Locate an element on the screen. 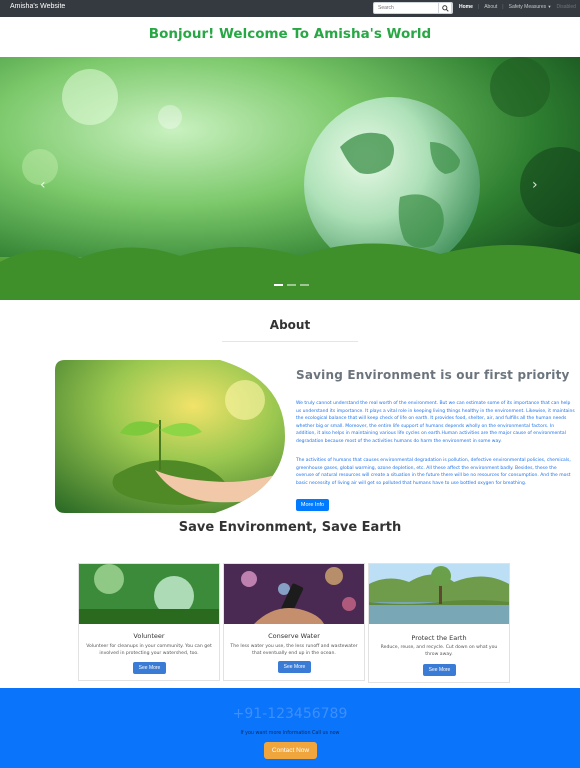  navbar-brand: Amisha's Website is located at coordinates (37, 6).